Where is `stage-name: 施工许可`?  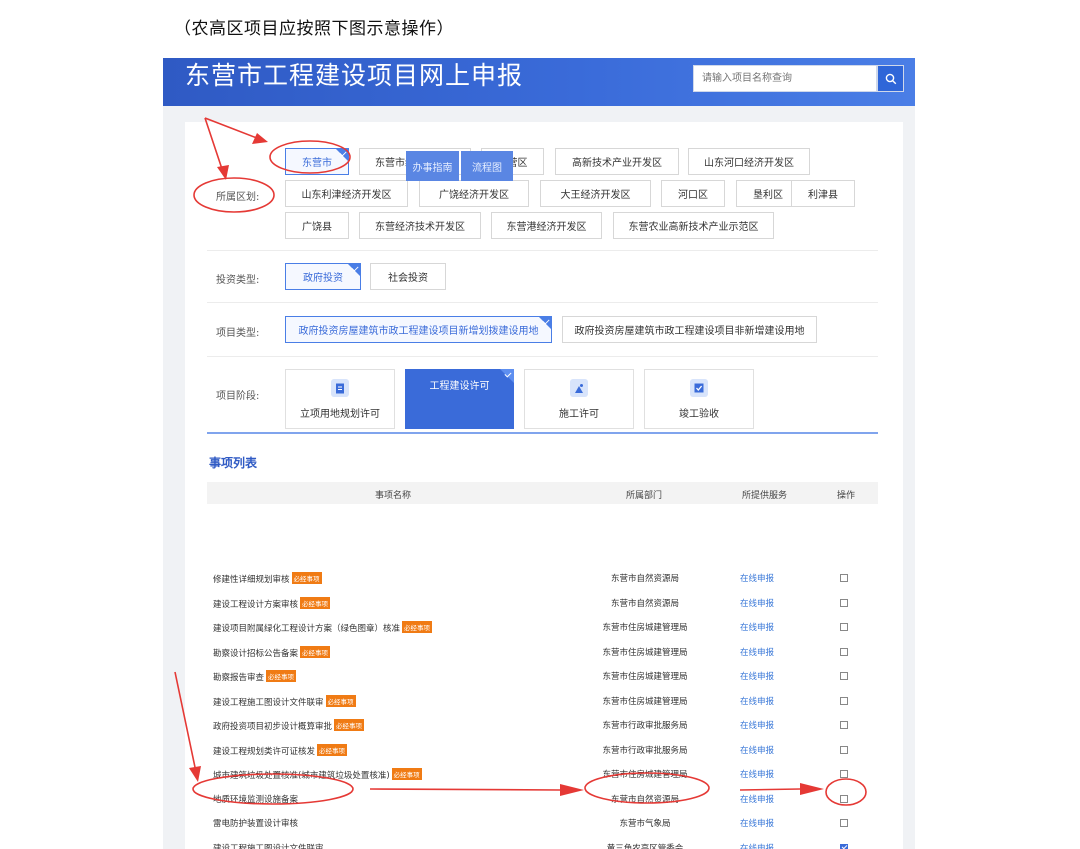
stage-name: 施工许可 is located at coordinates (579, 414).